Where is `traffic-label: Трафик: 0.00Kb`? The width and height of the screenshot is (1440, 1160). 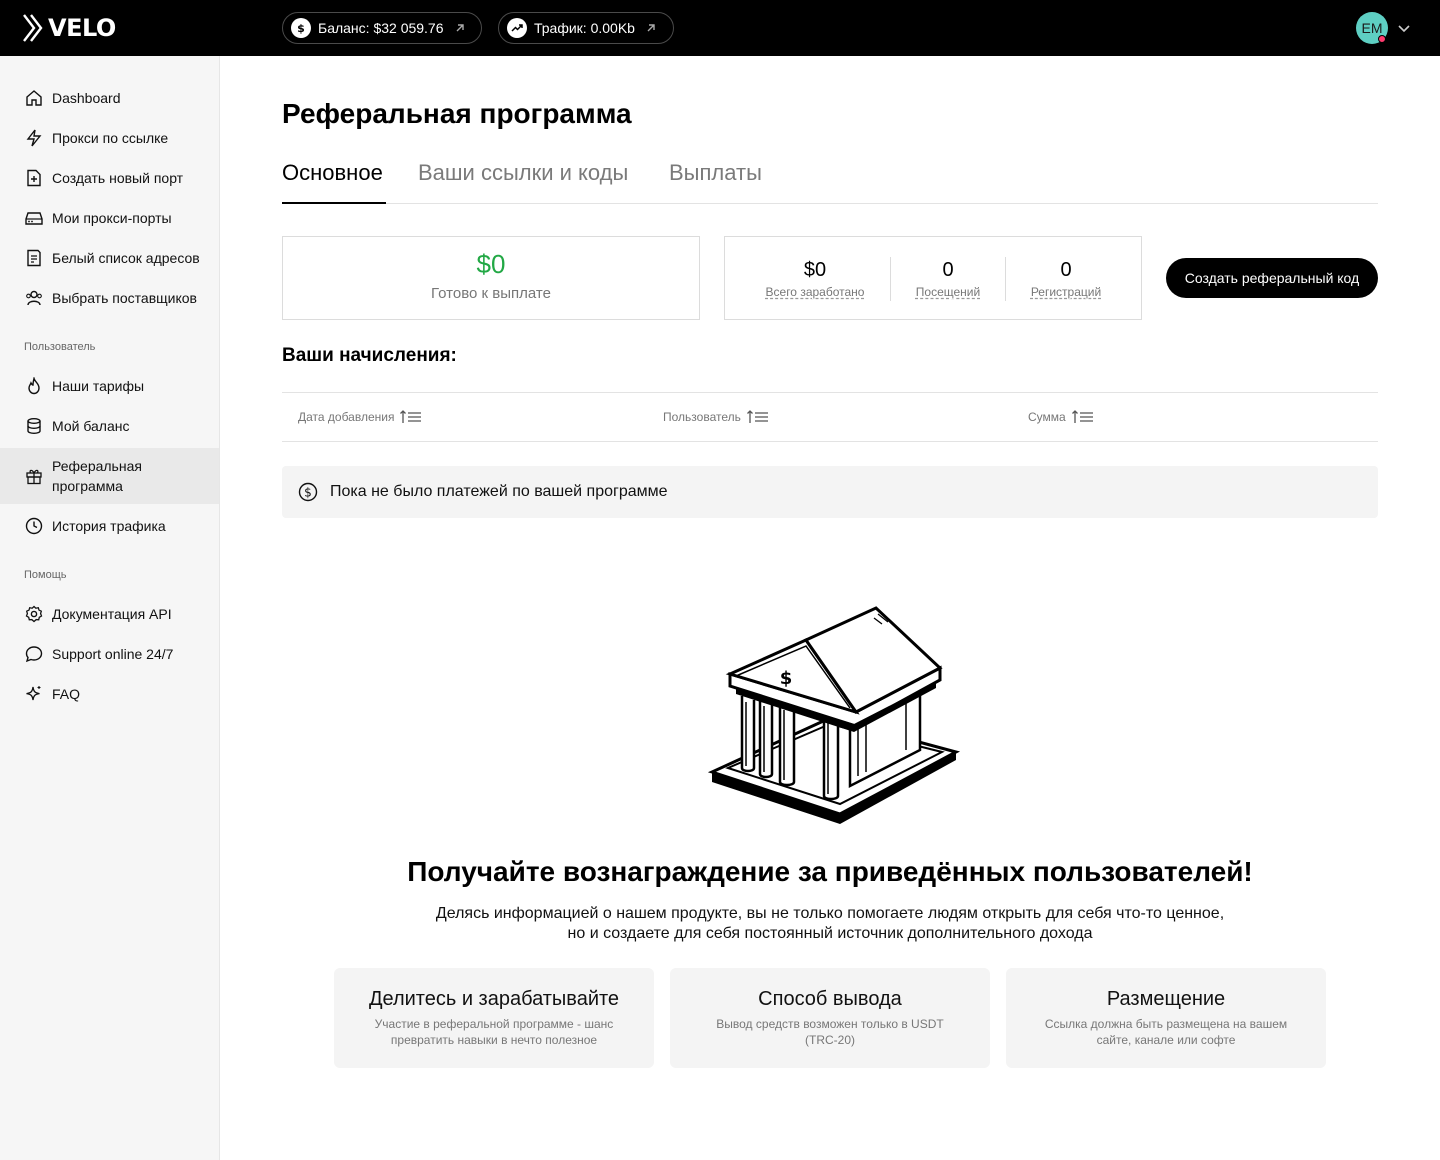
traffic-label: Трафик: 0.00Kb is located at coordinates (584, 28).